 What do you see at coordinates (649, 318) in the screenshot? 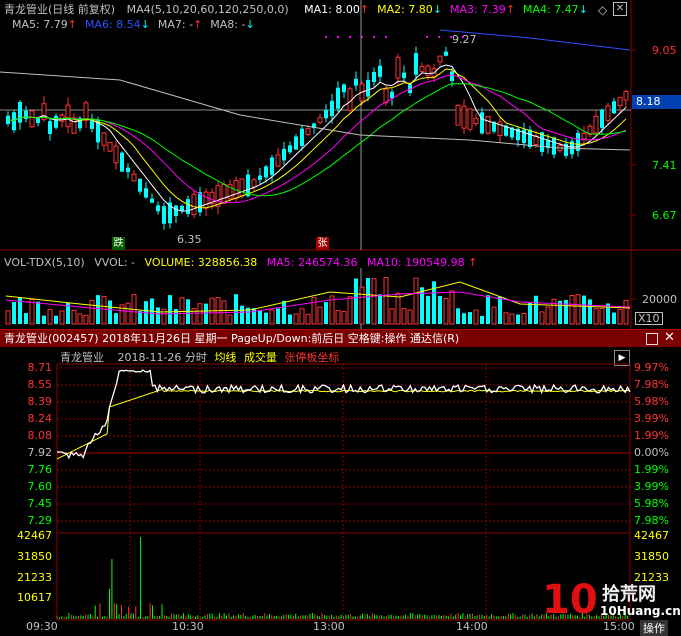
I see `volume-unit-label: X10` at bounding box center [649, 318].